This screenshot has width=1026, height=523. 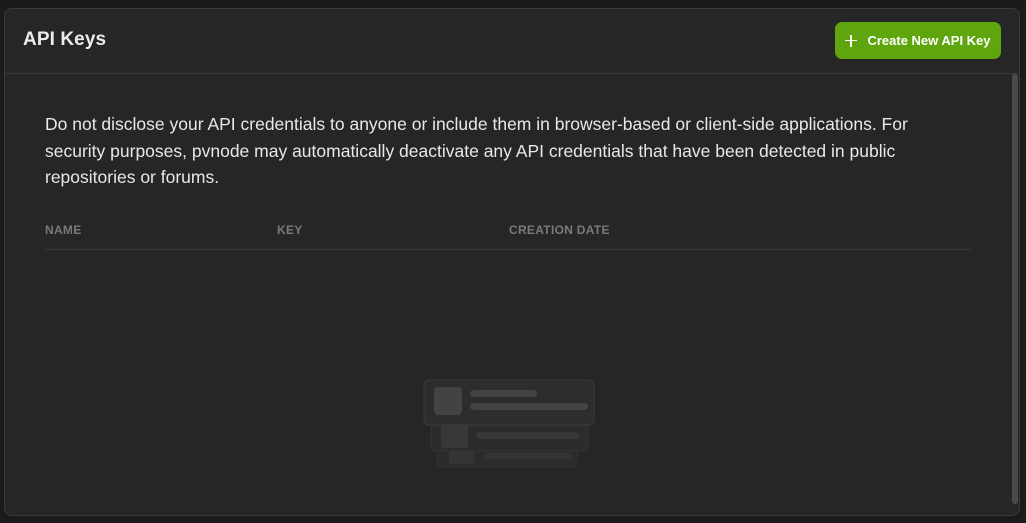 What do you see at coordinates (512, 41) in the screenshot?
I see `panel-header: API Keys Create New API Key` at bounding box center [512, 41].